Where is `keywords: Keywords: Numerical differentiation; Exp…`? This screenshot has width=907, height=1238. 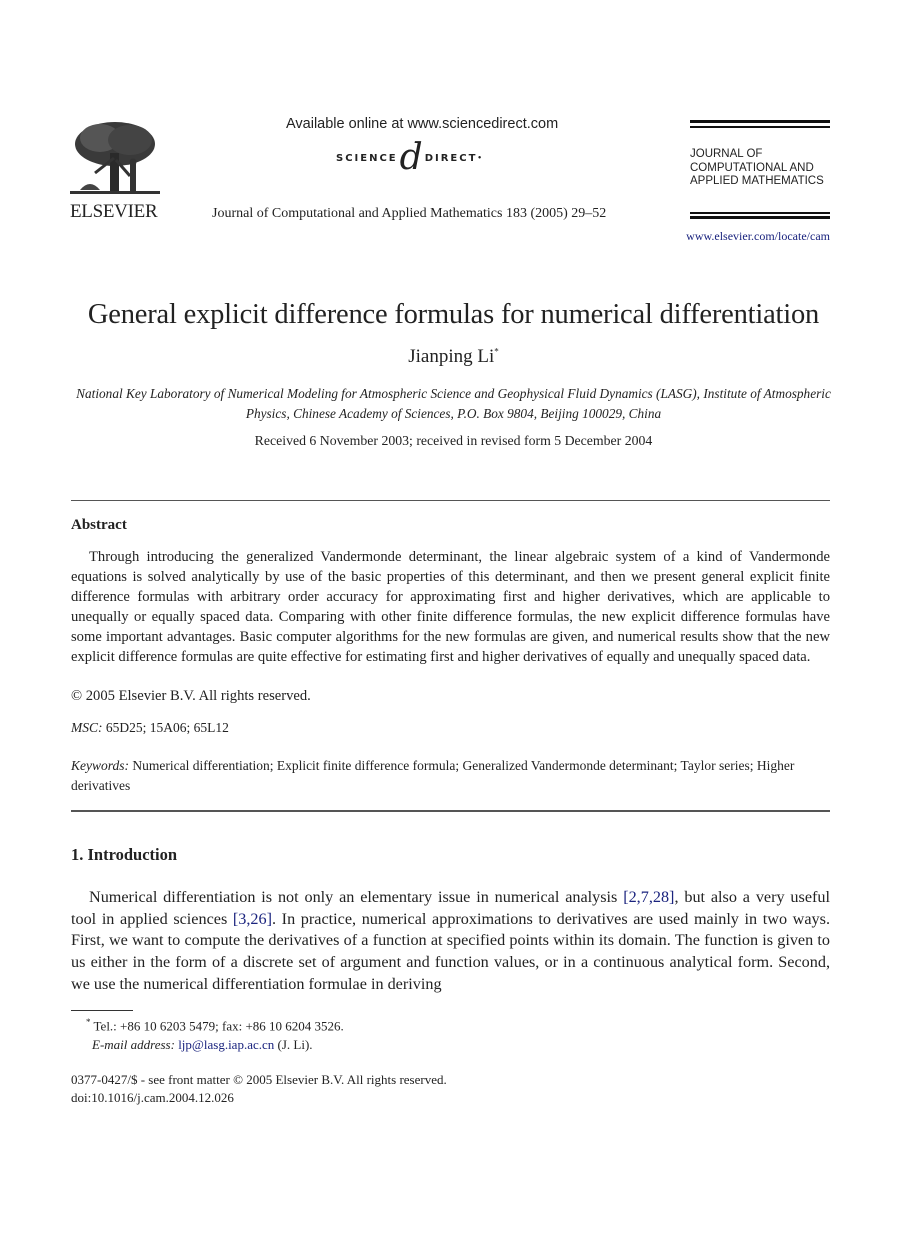 keywords: Keywords: Numerical differentiation; Exp… is located at coordinates (450, 776).